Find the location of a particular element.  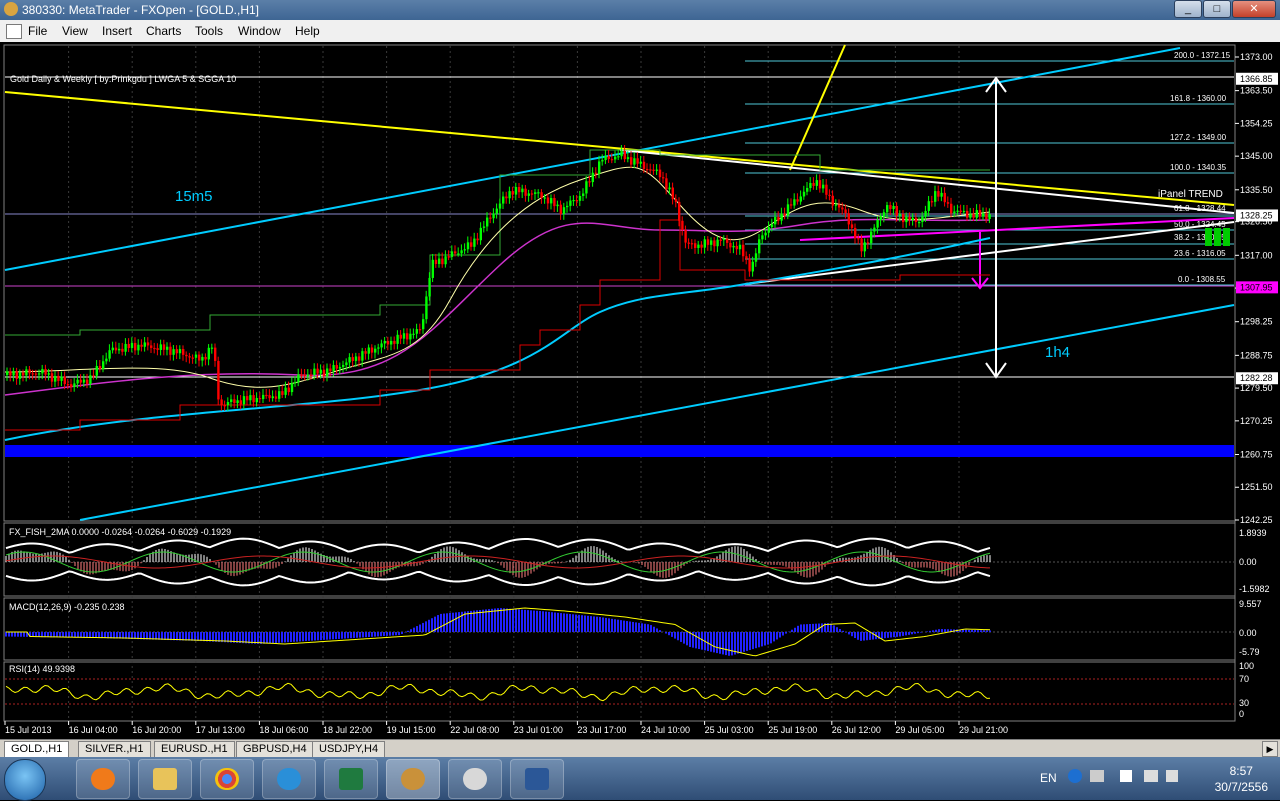

taskbar-file-explorer is located at coordinates (165, 779).